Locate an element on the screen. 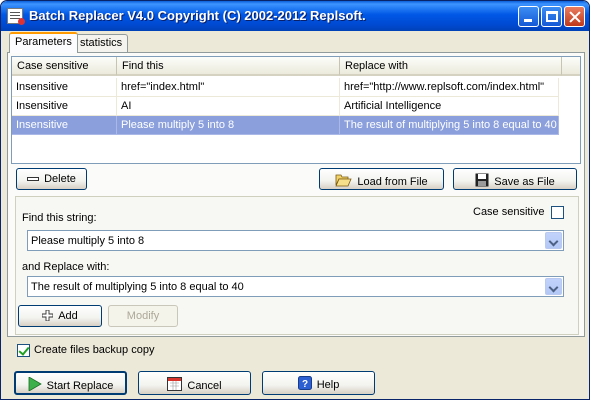  replace-with-label: and Replace with: is located at coordinates (66, 267).